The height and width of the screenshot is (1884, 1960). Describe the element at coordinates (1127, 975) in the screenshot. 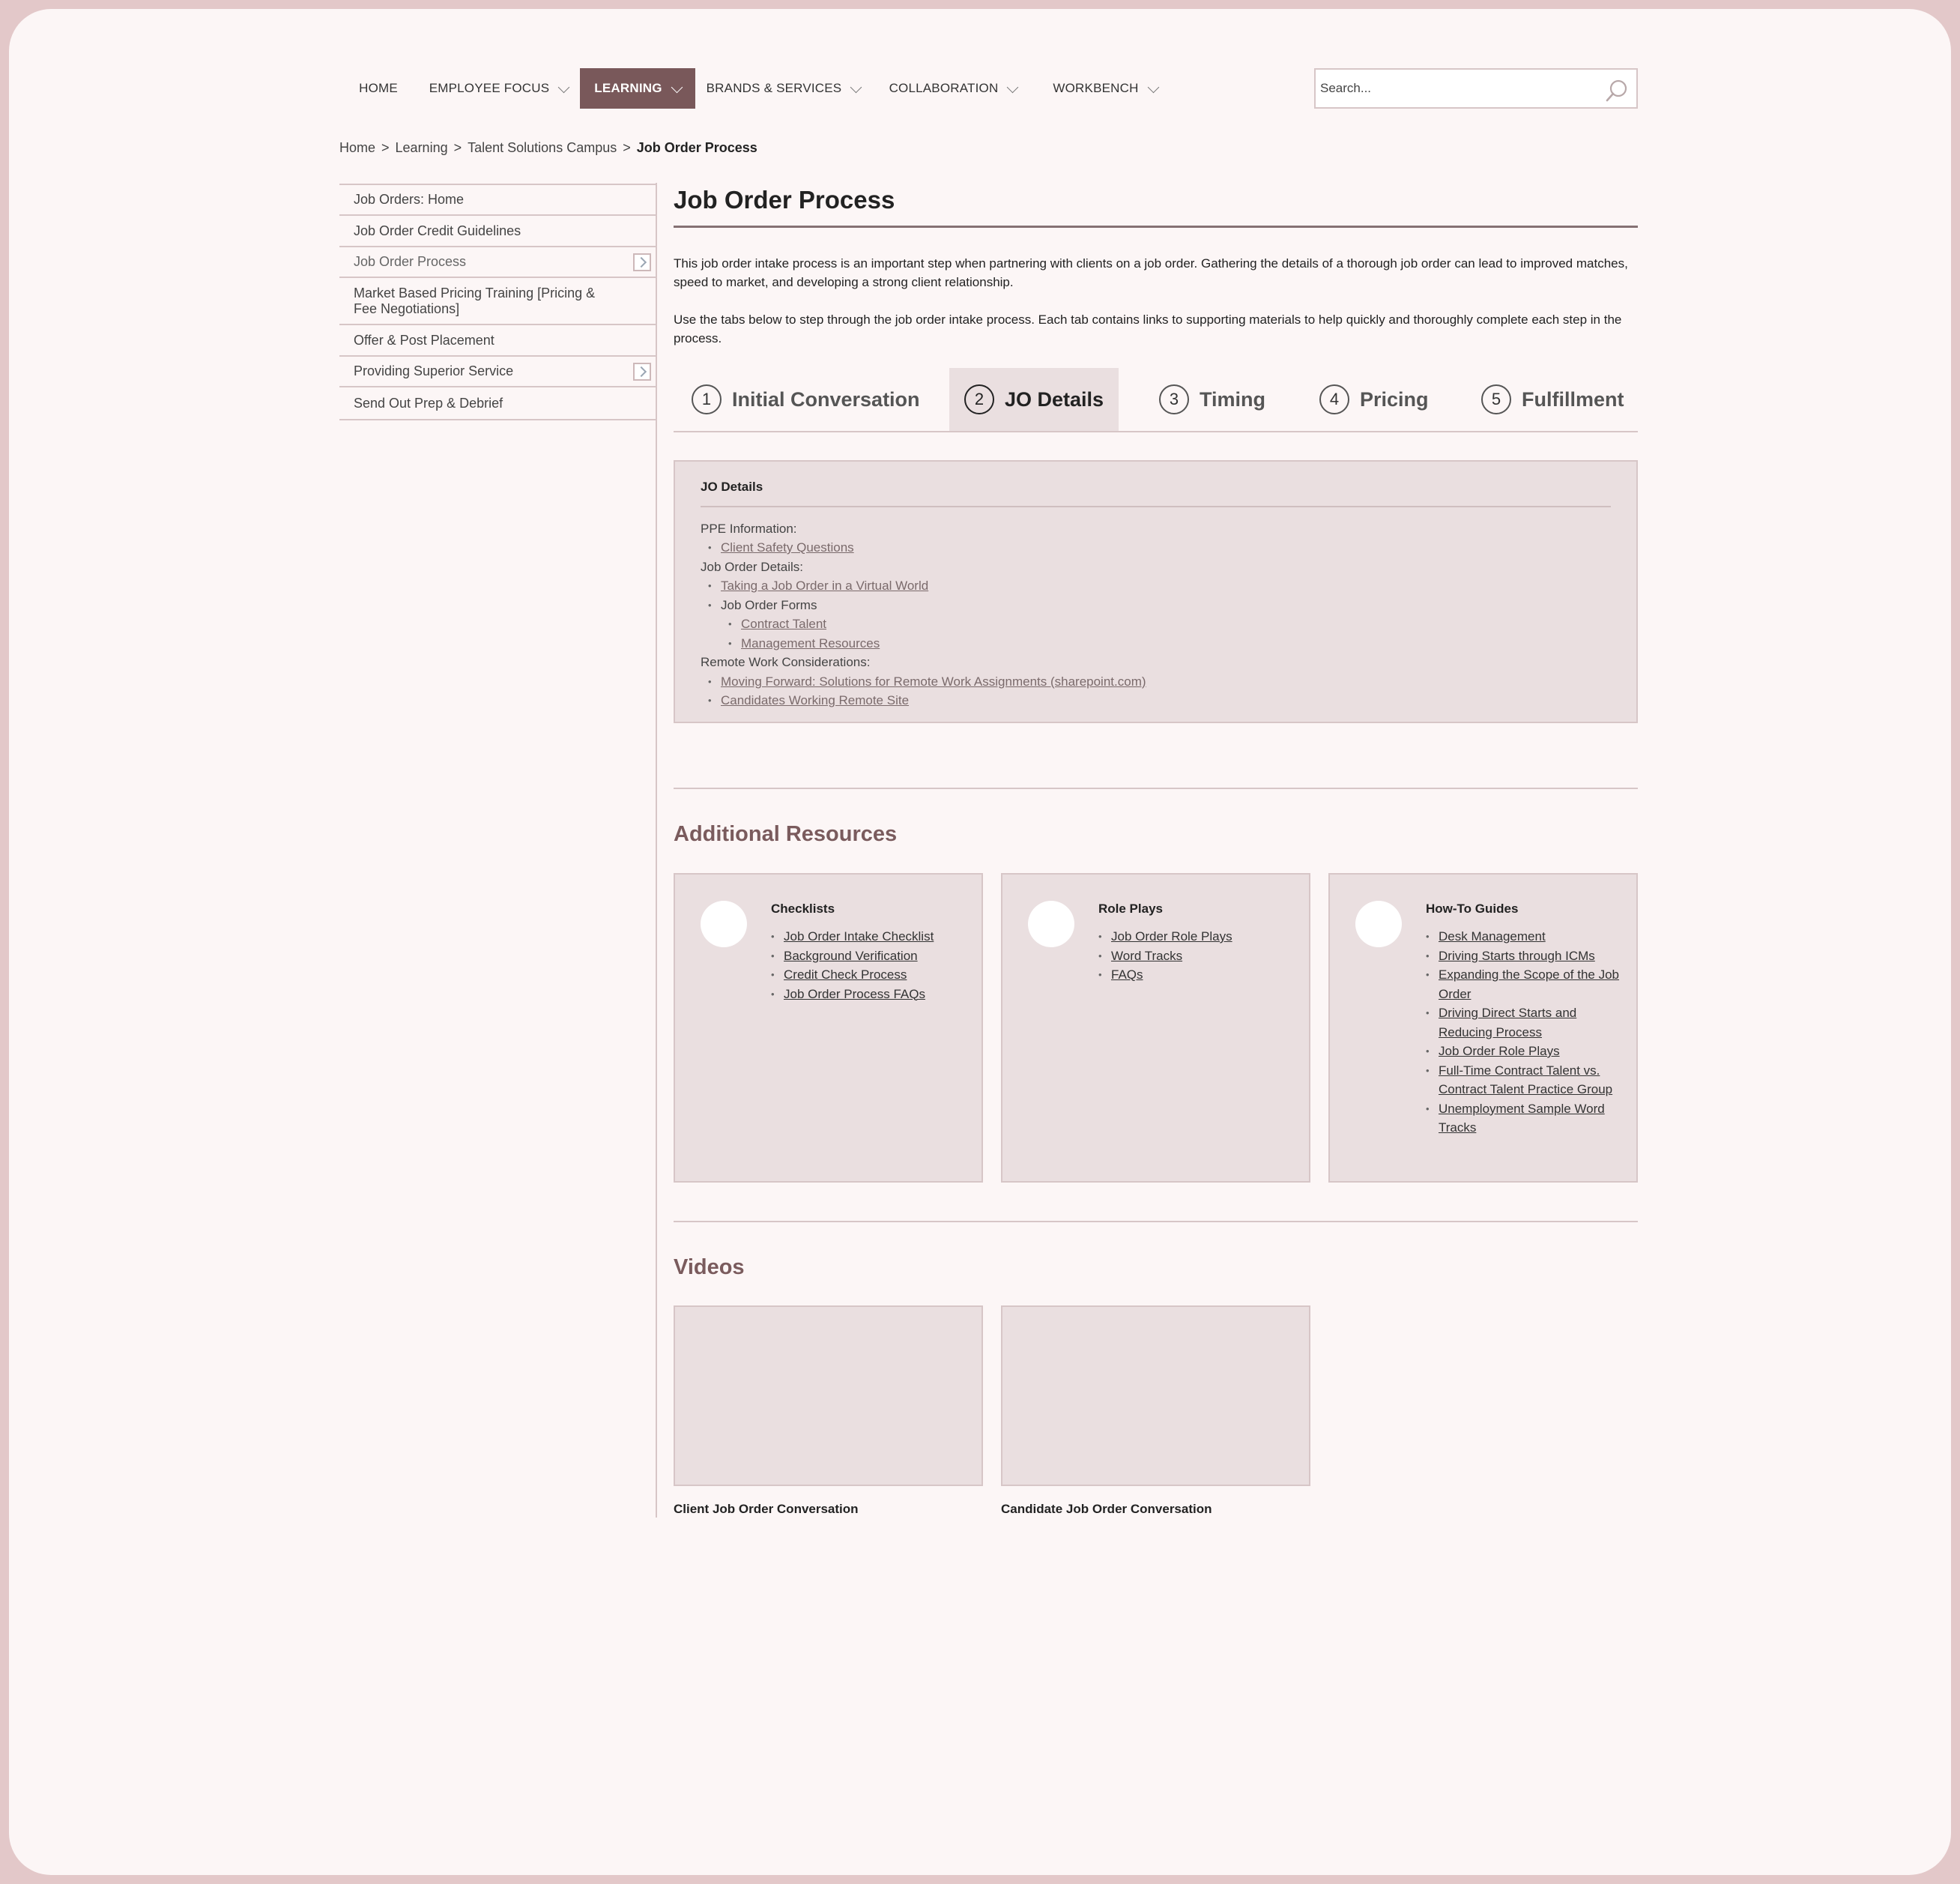

I see `resource-link: FAQs` at that location.